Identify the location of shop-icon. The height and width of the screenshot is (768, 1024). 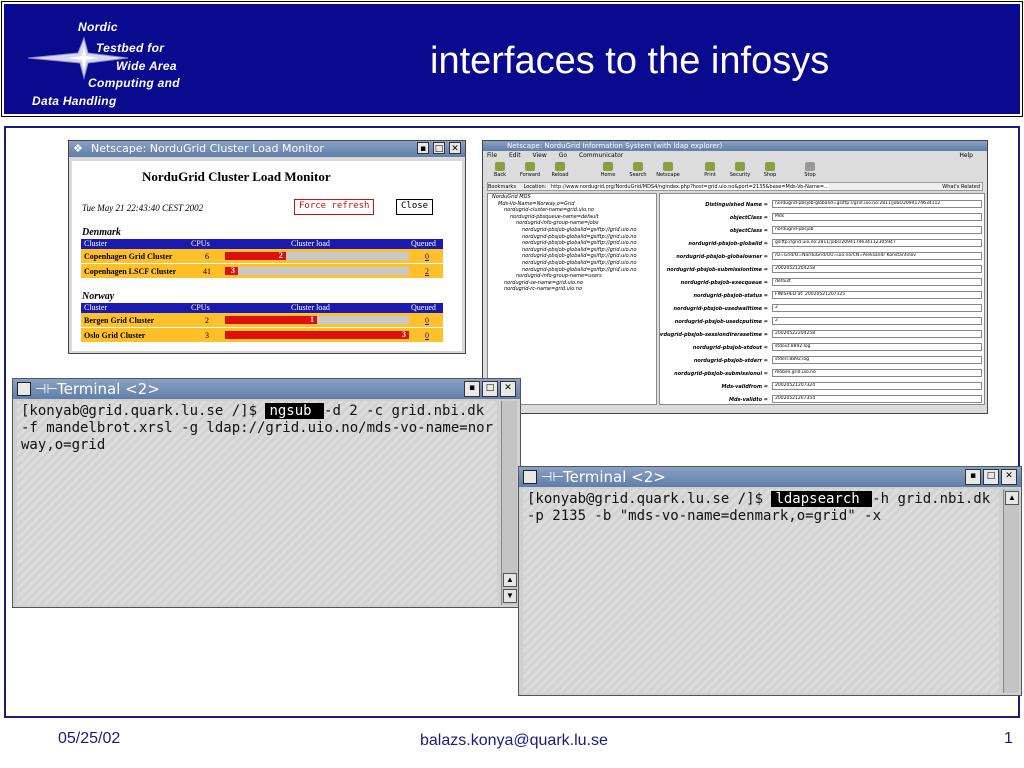
(770, 166).